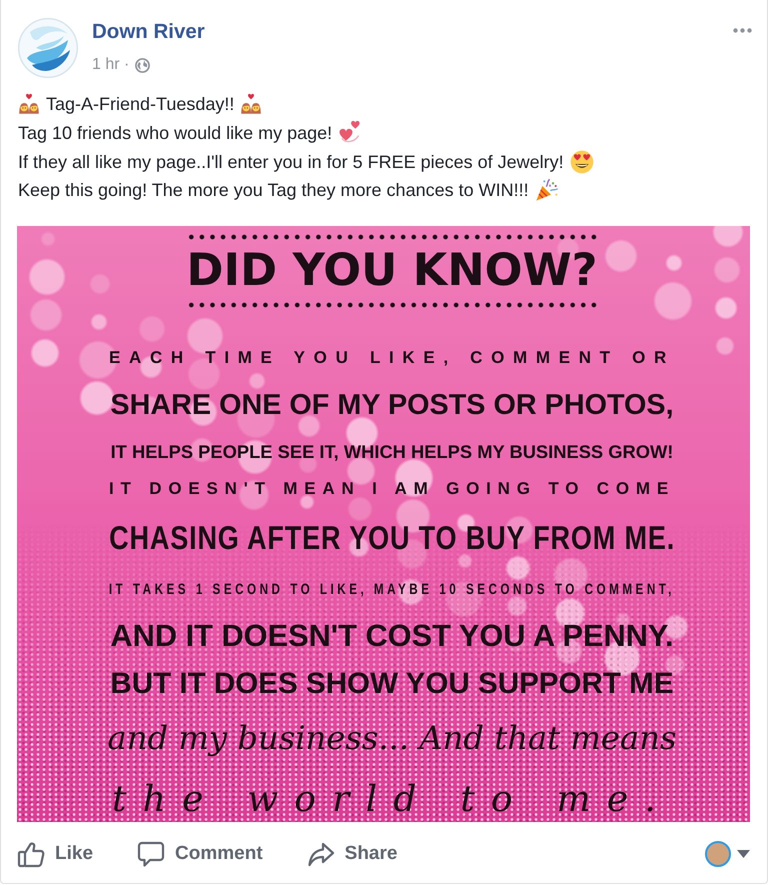 This screenshot has width=768, height=885. I want to click on thumbs-up-icon, so click(31, 854).